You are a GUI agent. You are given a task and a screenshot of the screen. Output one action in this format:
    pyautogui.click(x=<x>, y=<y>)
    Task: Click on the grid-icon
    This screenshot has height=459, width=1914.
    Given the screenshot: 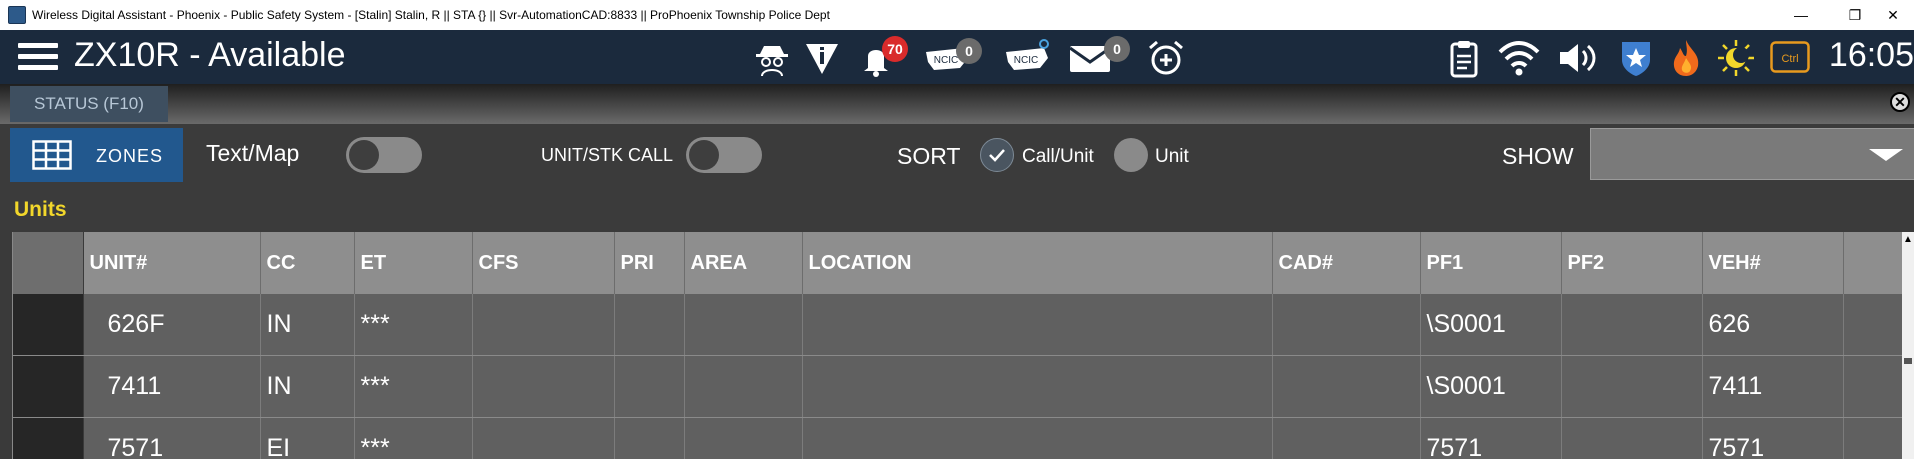 What is the action you would take?
    pyautogui.click(x=52, y=155)
    